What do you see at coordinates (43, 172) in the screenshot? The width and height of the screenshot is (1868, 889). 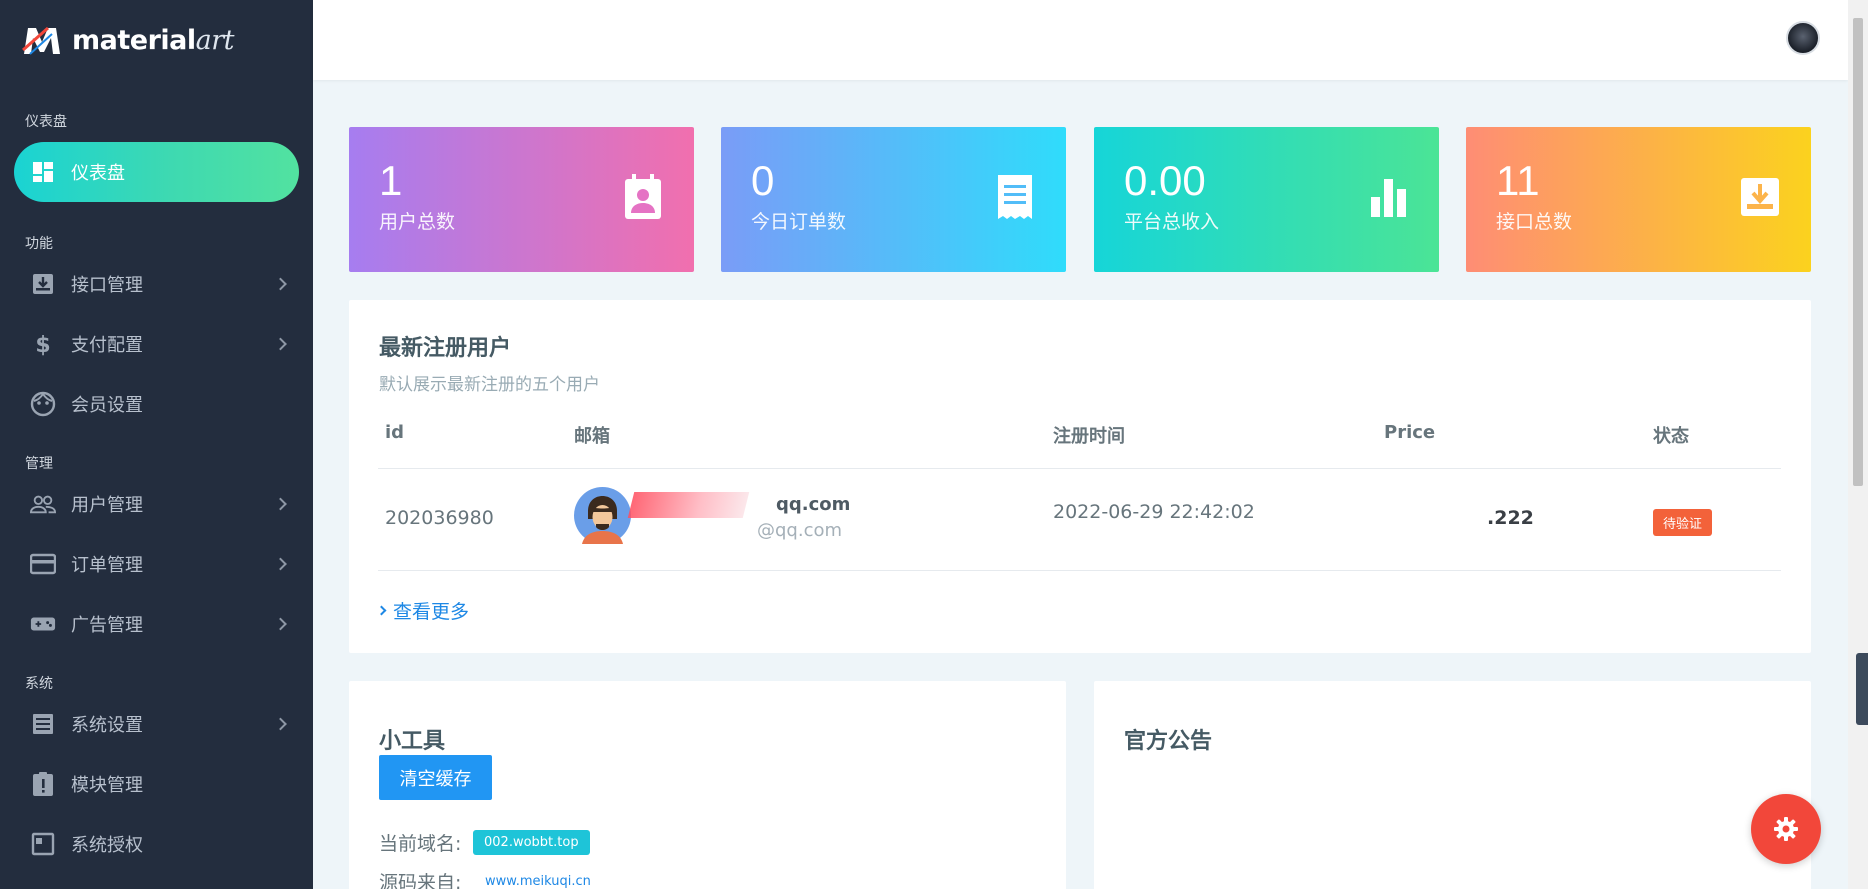 I see `dashboard-icon` at bounding box center [43, 172].